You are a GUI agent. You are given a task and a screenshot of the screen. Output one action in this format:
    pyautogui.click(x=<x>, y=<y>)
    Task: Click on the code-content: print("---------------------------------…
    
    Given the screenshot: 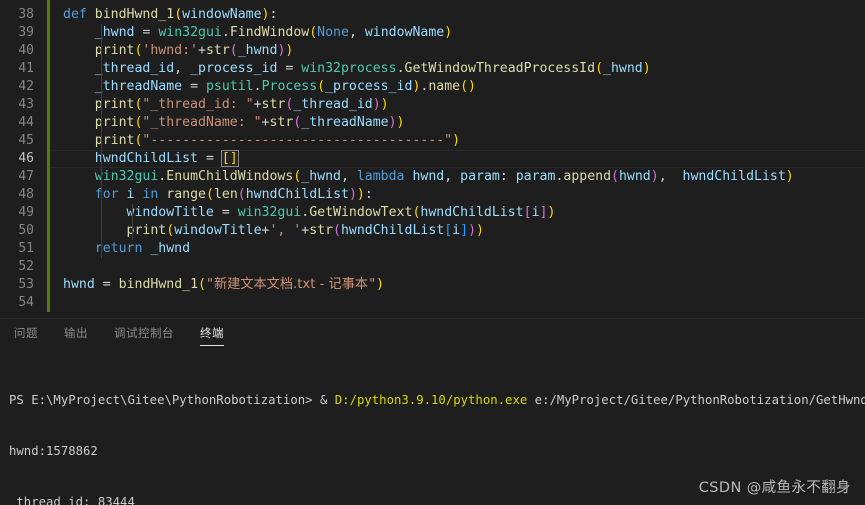 What is the action you would take?
    pyautogui.click(x=277, y=141)
    